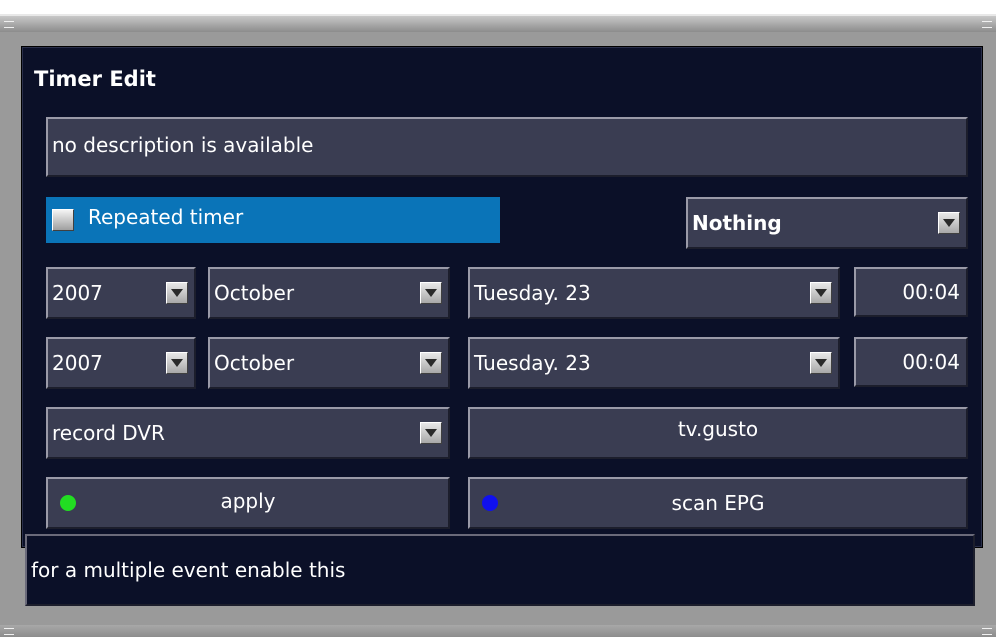 The height and width of the screenshot is (637, 996). Describe the element at coordinates (95, 79) in the screenshot. I see `dialog-title: Timer Edit` at that location.